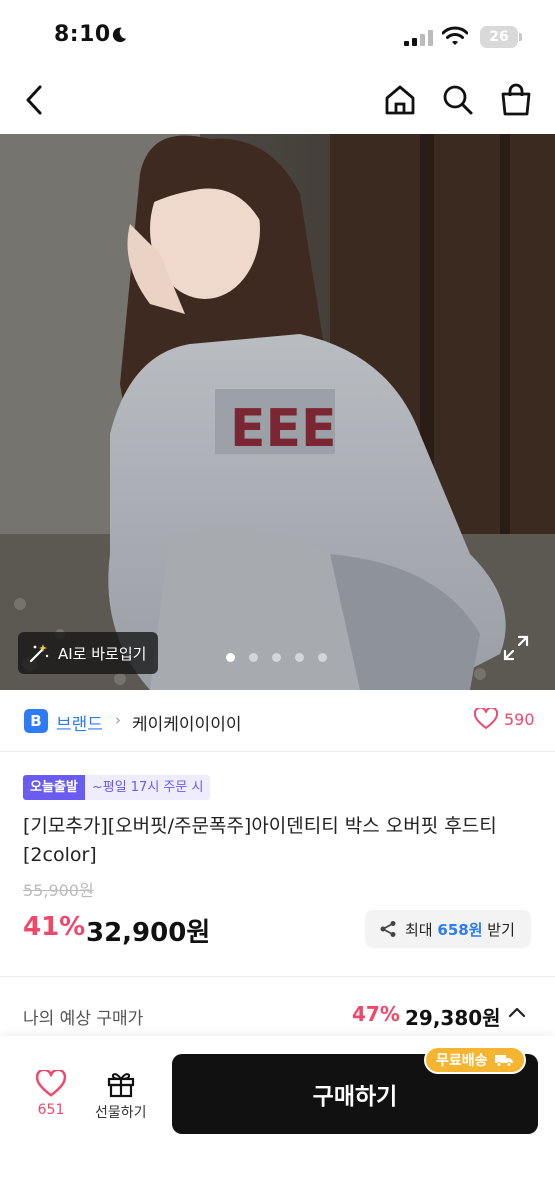  What do you see at coordinates (119, 35) in the screenshot?
I see `moon-icon` at bounding box center [119, 35].